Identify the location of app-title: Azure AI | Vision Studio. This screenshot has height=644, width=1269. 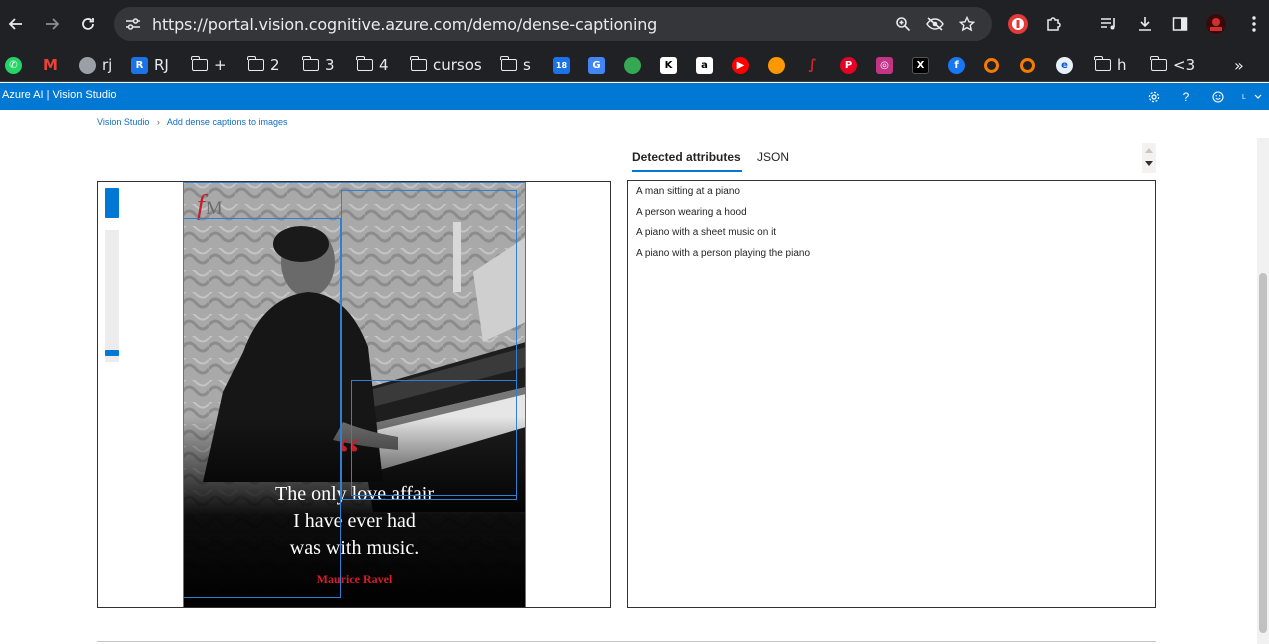
(59, 95).